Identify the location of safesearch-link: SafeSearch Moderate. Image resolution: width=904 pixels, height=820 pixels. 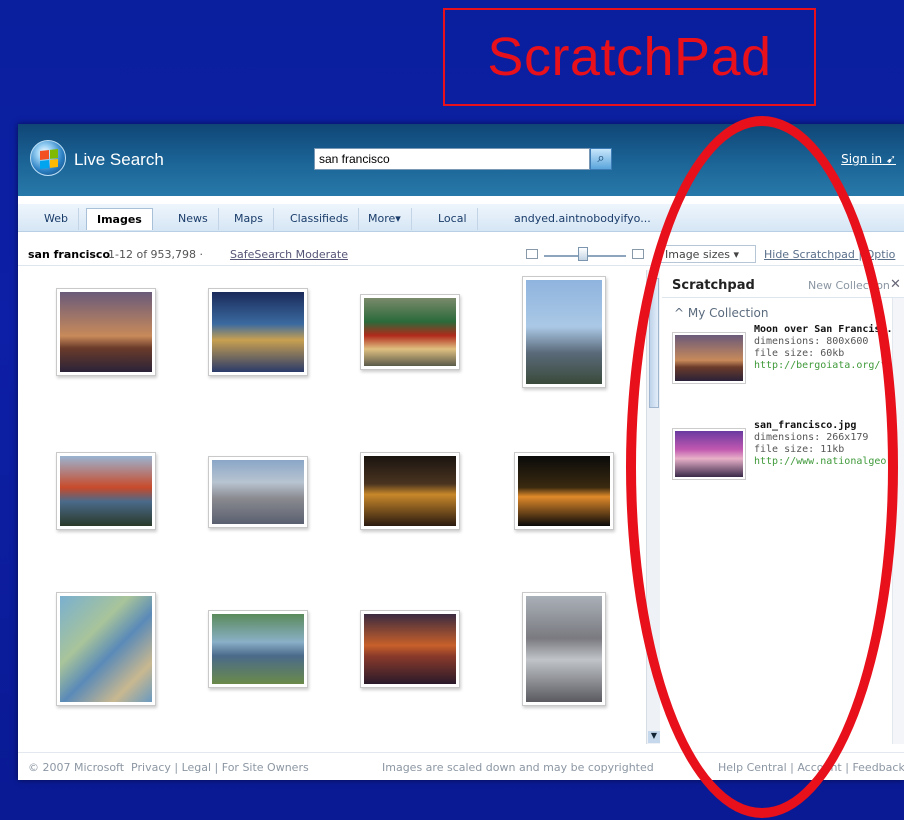
(289, 254).